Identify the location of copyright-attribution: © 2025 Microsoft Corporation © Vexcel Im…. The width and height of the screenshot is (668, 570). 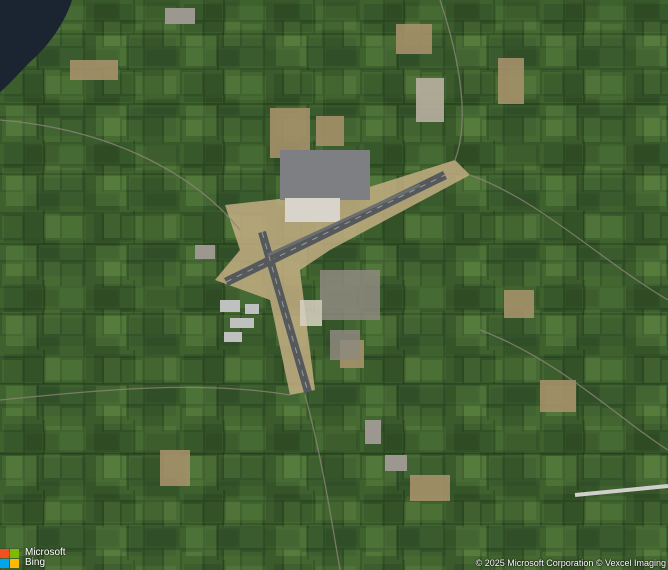
(570, 563).